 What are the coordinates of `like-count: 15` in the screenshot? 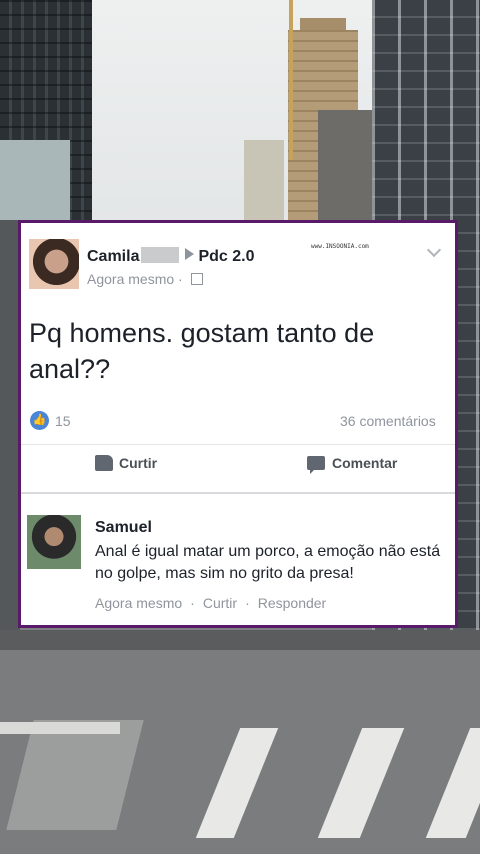 It's located at (63, 421).